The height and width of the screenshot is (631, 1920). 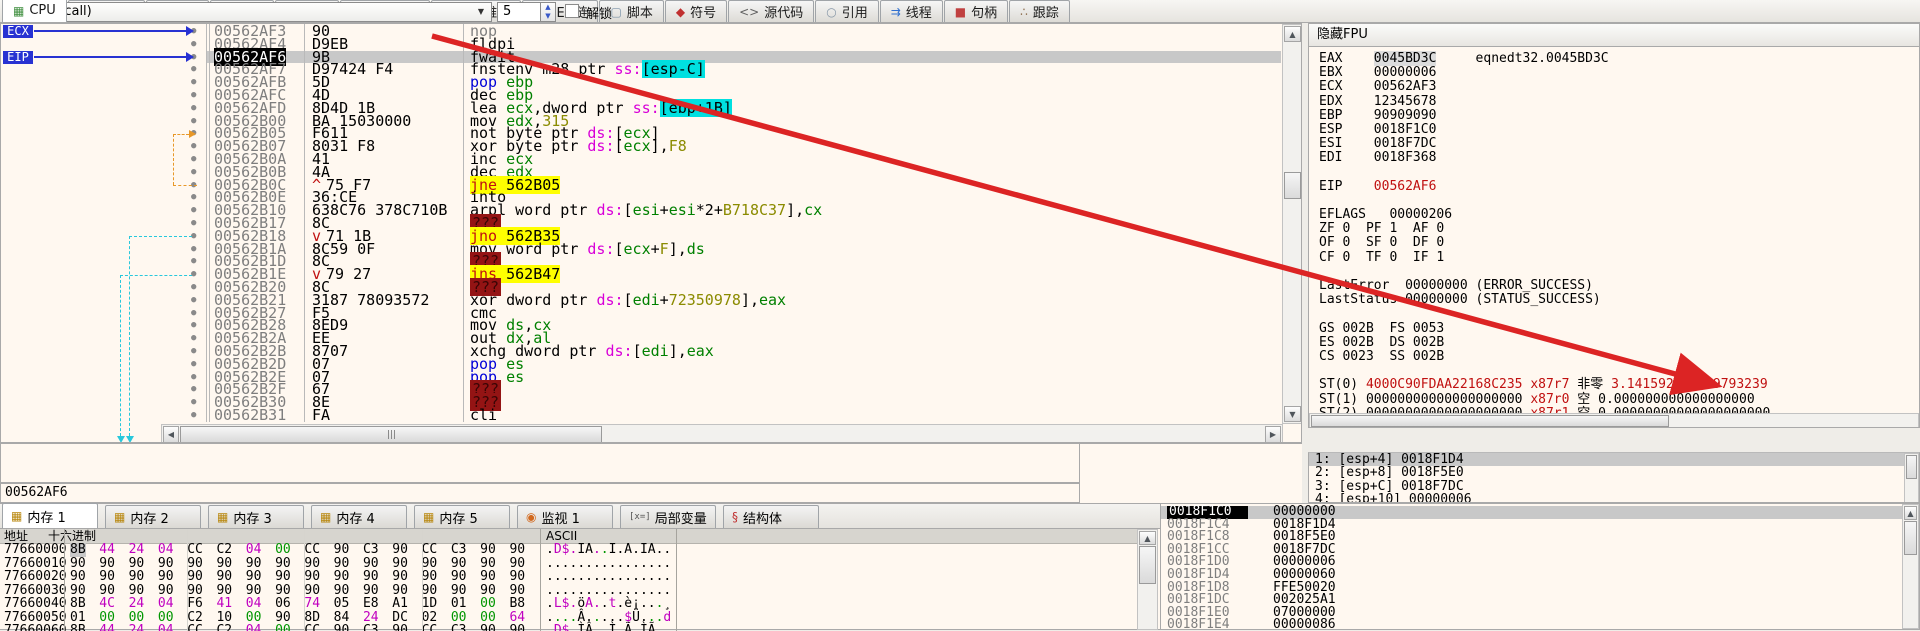 I want to click on register-line: EAX 0045BD3C eqnedt32.0045BD3C, so click(x=1618, y=58).